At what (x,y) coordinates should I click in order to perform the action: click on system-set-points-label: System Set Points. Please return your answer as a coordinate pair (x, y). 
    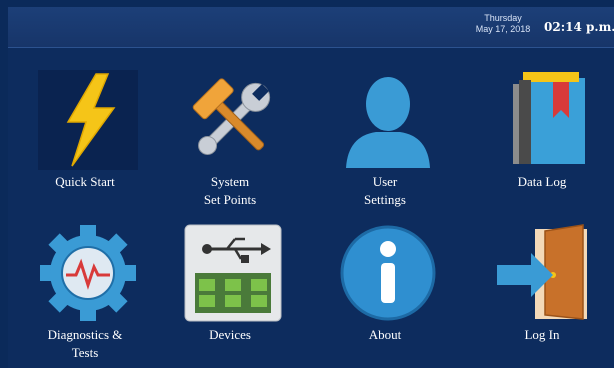
    Looking at the image, I should click on (230, 190).